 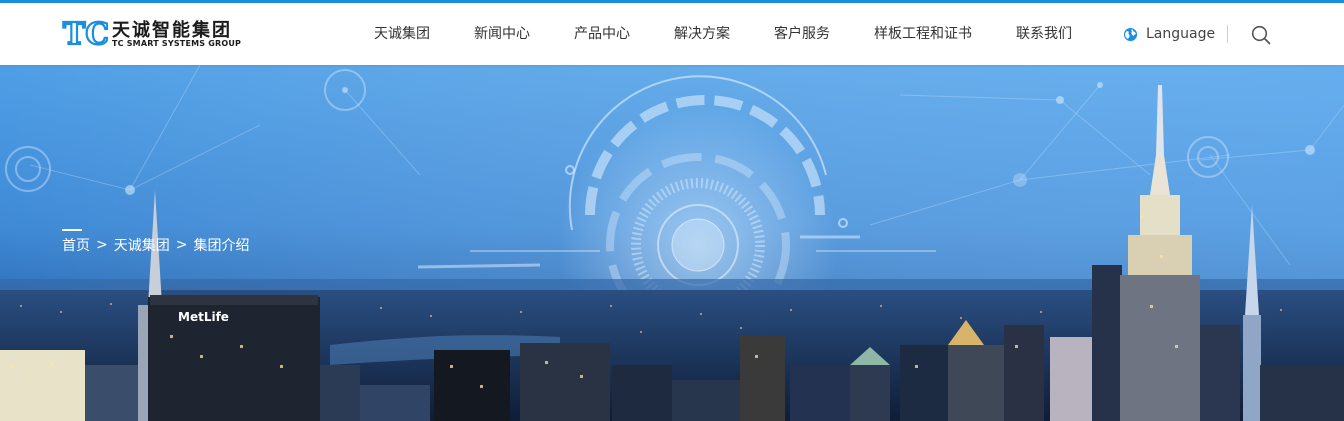 I want to click on main-nav: 天诚集团 新闻中心 产品中心 解决方案 客户服务 样板工程和证书 联系我们, so click(x=723, y=34).